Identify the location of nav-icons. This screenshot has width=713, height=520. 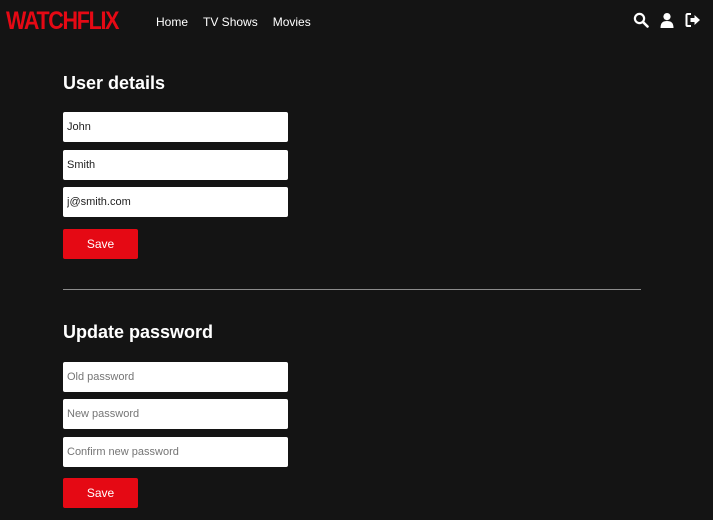
(667, 20).